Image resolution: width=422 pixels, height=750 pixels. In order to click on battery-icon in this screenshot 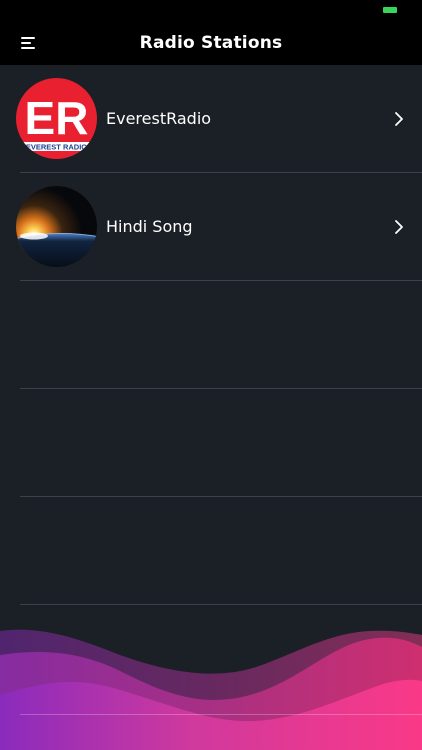, I will do `click(390, 10)`.